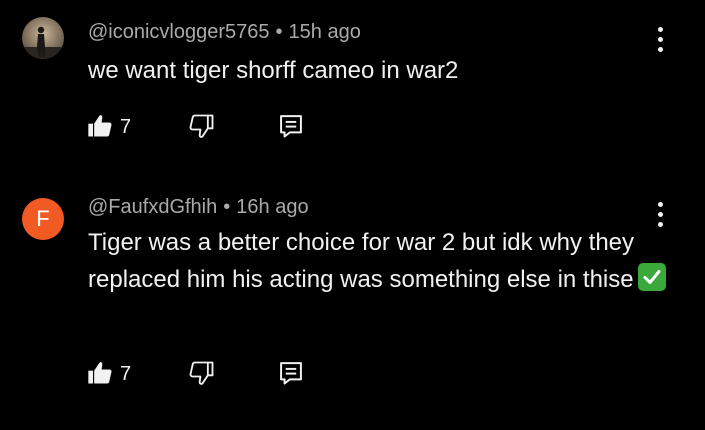 The width and height of the screenshot is (705, 430). I want to click on comment-time: 15h ago, so click(324, 32).